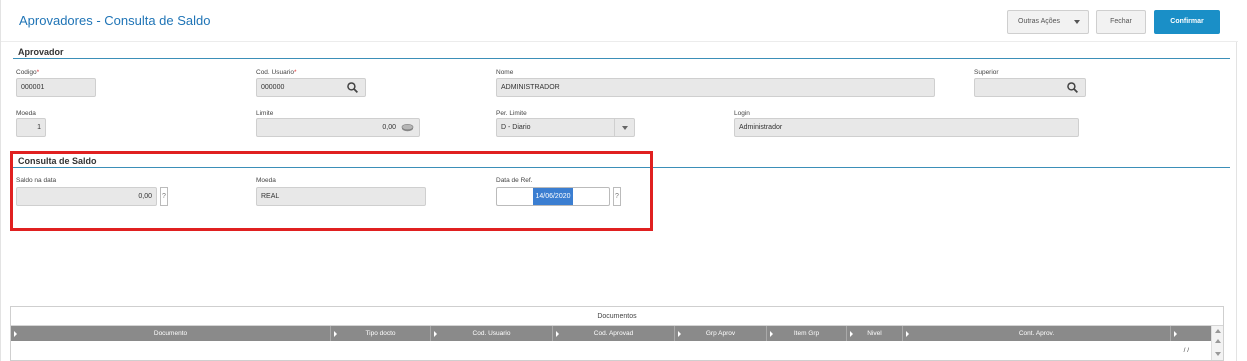 The width and height of the screenshot is (1247, 361). I want to click on grid-caption: Documentos, so click(617, 316).